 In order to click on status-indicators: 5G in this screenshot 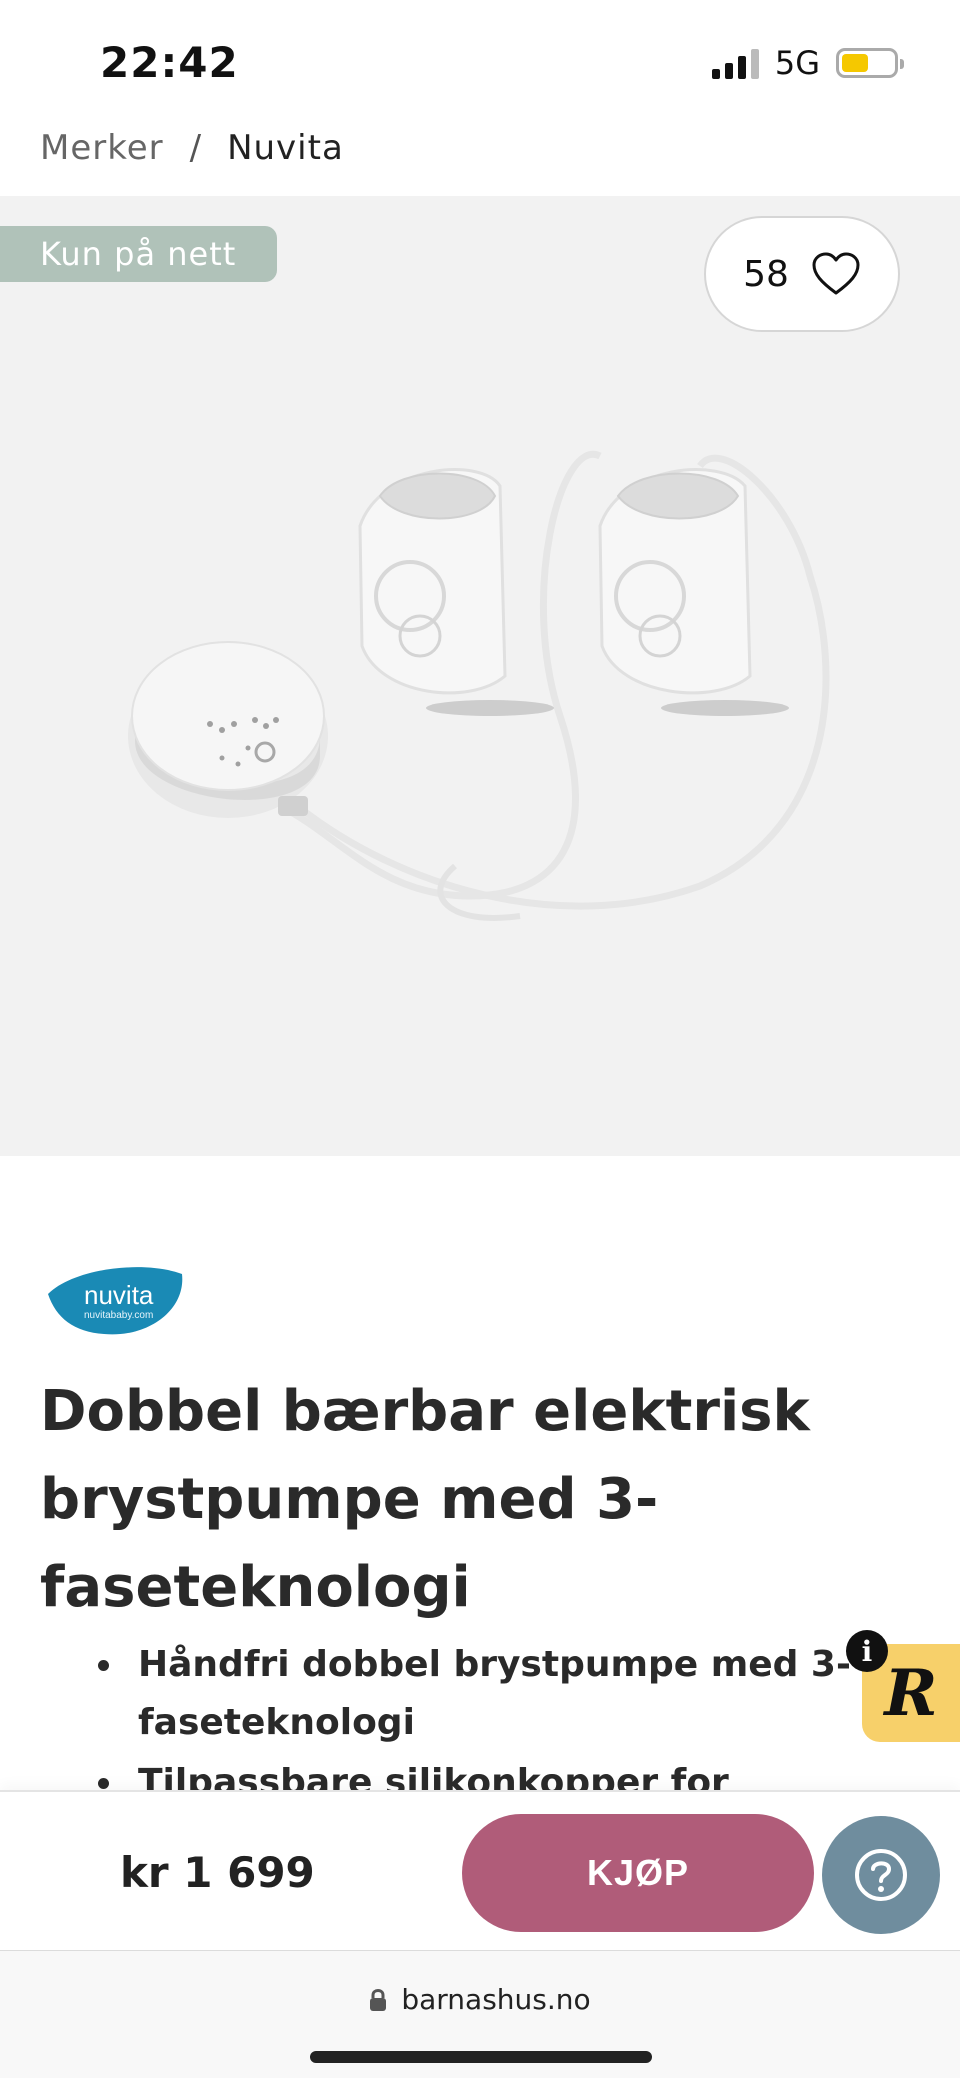, I will do `click(807, 63)`.